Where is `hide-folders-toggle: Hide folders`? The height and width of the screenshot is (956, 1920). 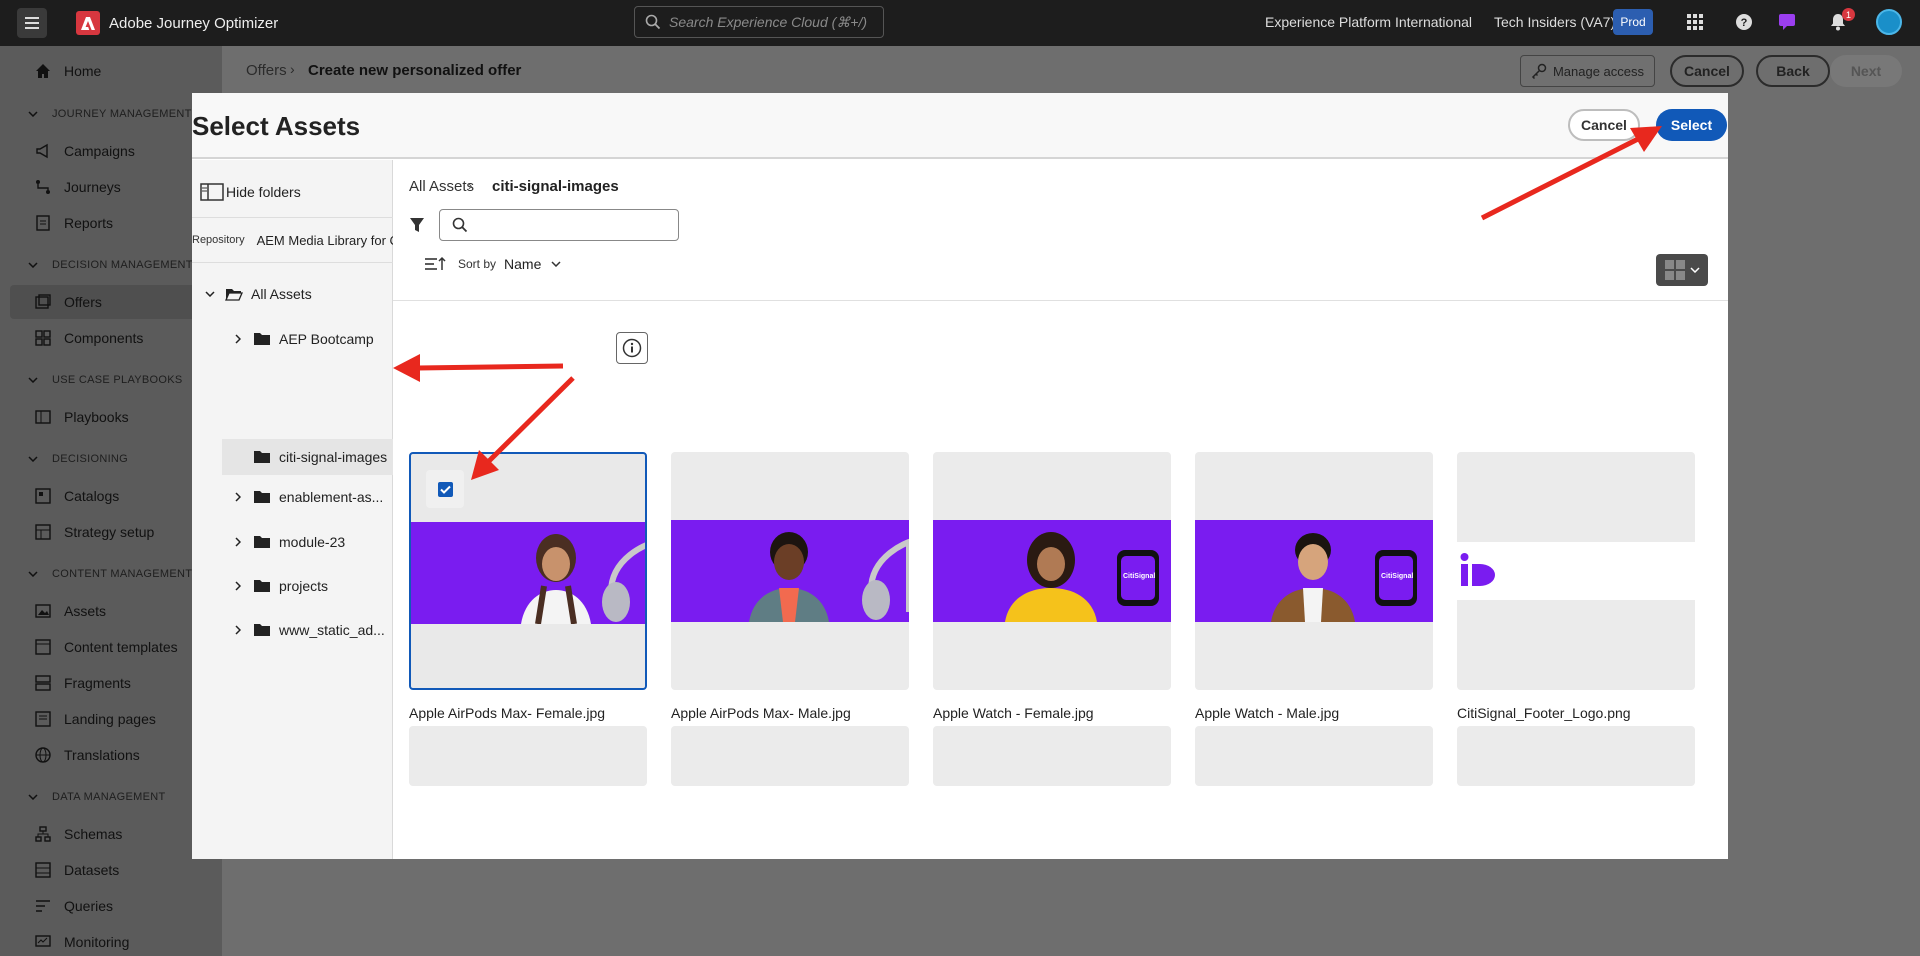 hide-folders-toggle: Hide folders is located at coordinates (250, 192).